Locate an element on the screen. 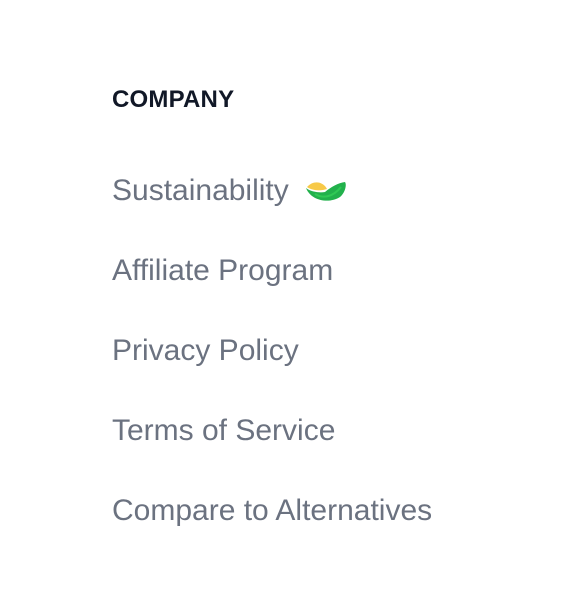 The width and height of the screenshot is (566, 594). list-item-compare: Compare to Alternatives is located at coordinates (272, 511).